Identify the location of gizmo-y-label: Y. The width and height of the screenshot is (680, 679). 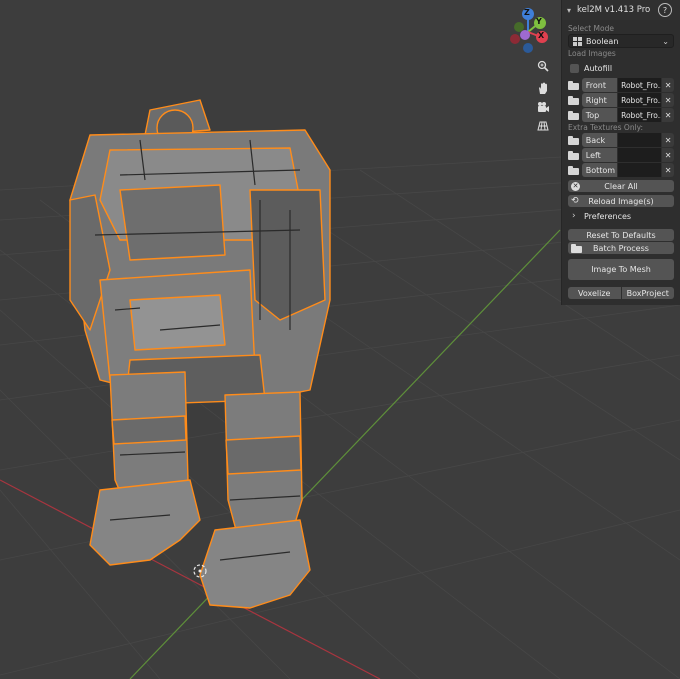
(539, 21).